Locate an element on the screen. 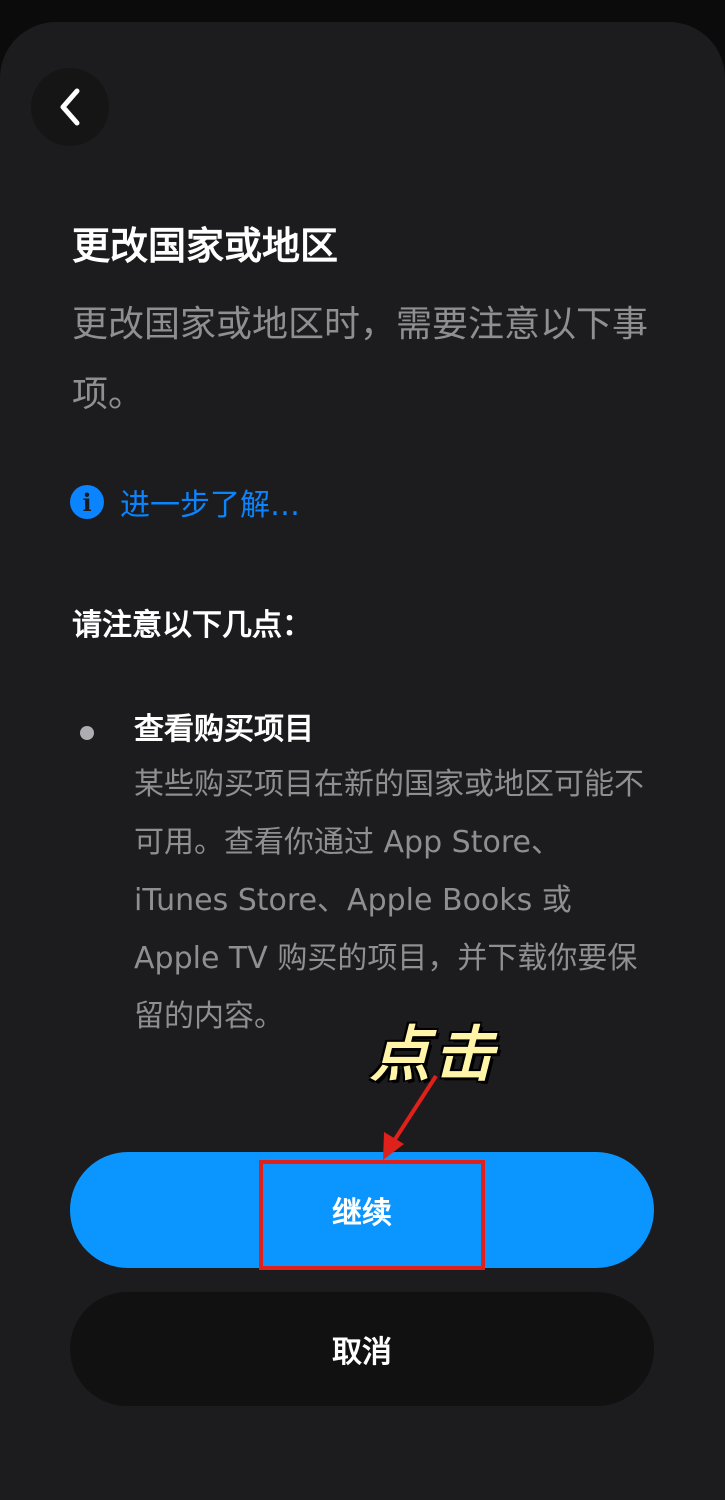 This screenshot has width=725, height=1500. chevron-left-icon is located at coordinates (70, 107).